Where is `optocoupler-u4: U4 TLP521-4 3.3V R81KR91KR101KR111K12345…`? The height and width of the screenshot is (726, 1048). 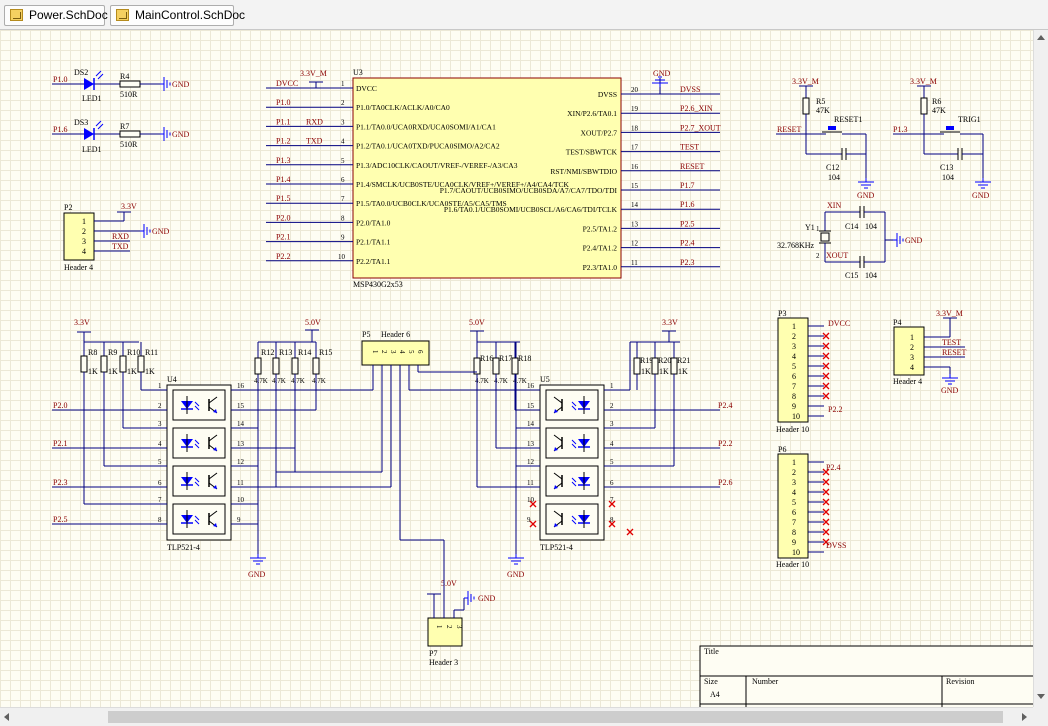
optocoupler-u4: U4 TLP521-4 3.3V R81KR91KR101KR111K12345… is located at coordinates (192, 448).